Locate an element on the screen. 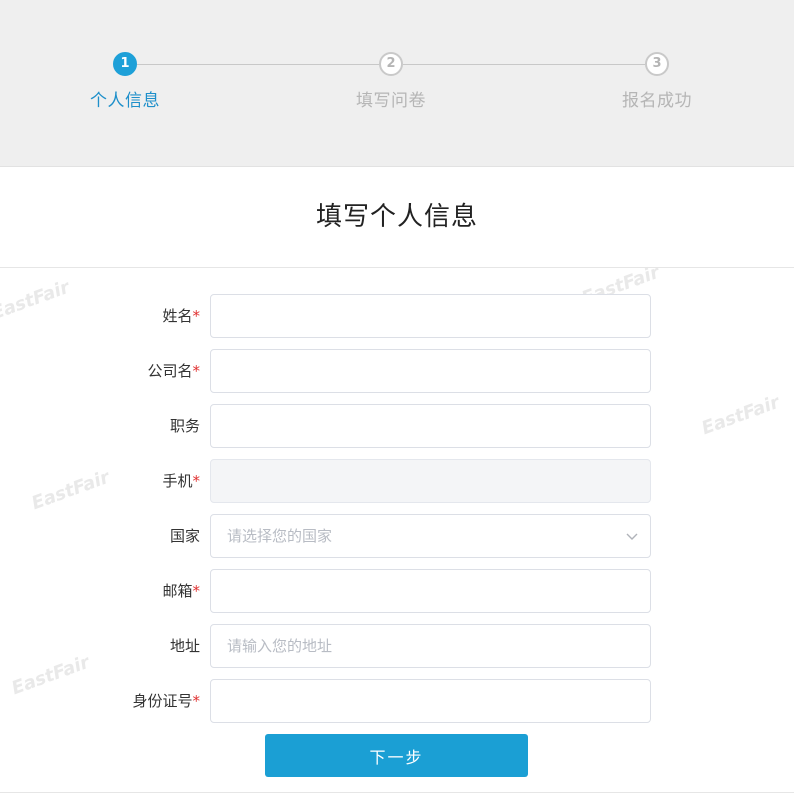 The height and width of the screenshot is (794, 794). name-label: 姓名* is located at coordinates (181, 316).